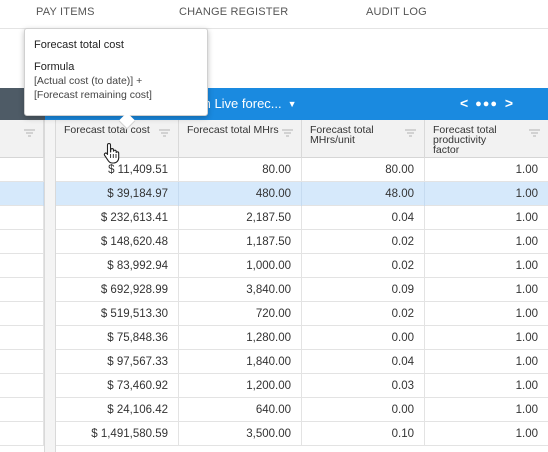 Image resolution: width=548 pixels, height=452 pixels. What do you see at coordinates (464, 103) in the screenshot?
I see `pager-prev-button: <` at bounding box center [464, 103].